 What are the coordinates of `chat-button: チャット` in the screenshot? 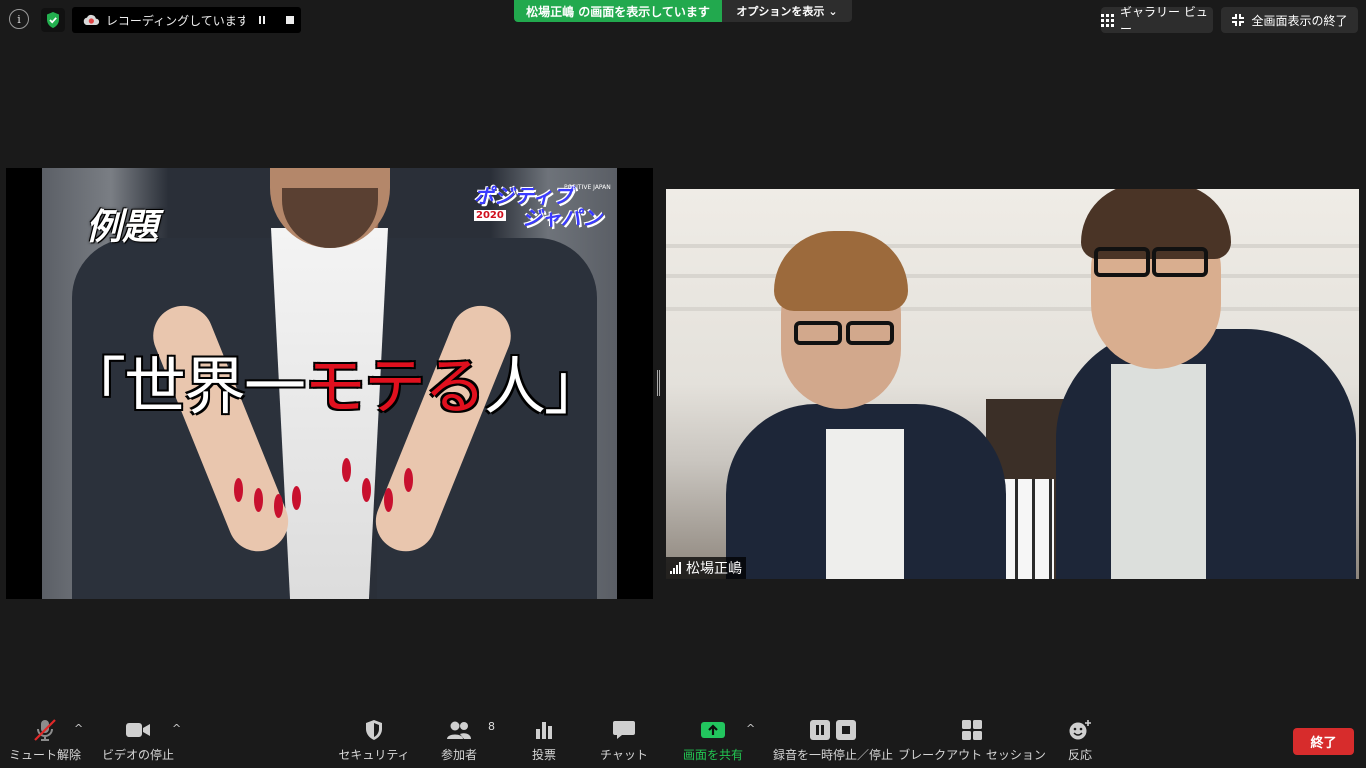 It's located at (624, 742).